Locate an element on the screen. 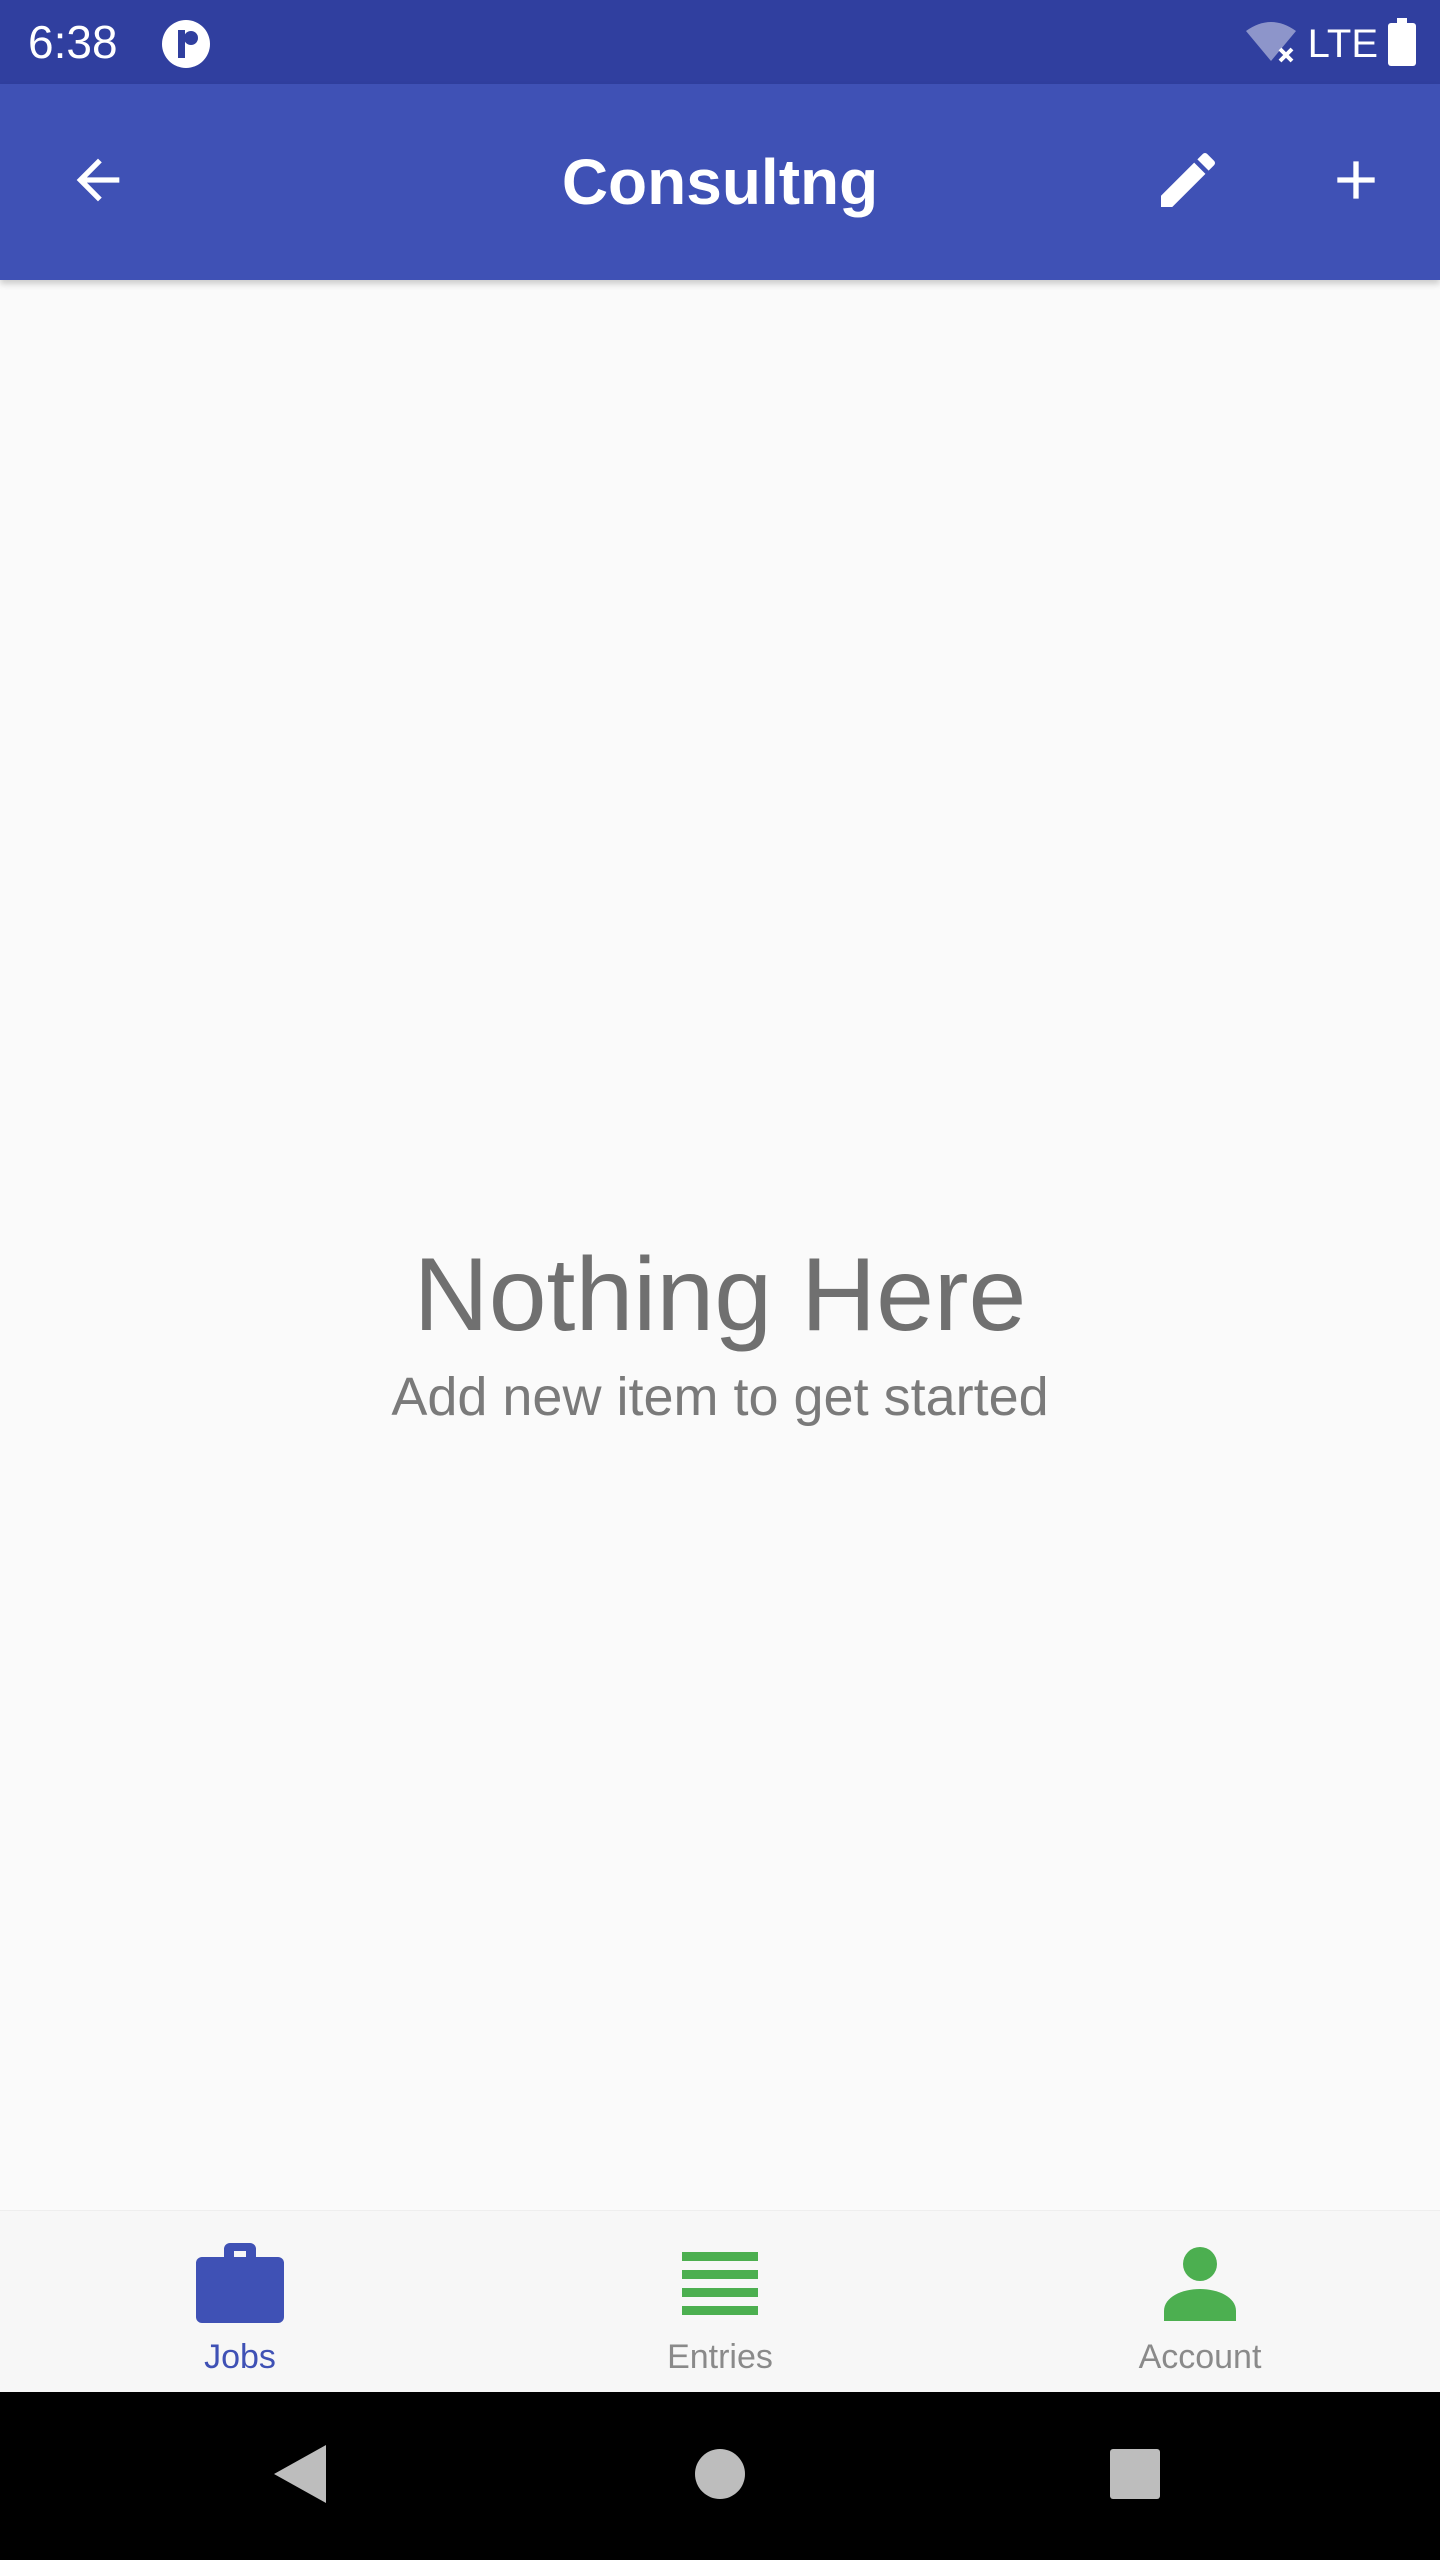 The height and width of the screenshot is (2560, 1440). system-back-button is located at coordinates (300, 2476).